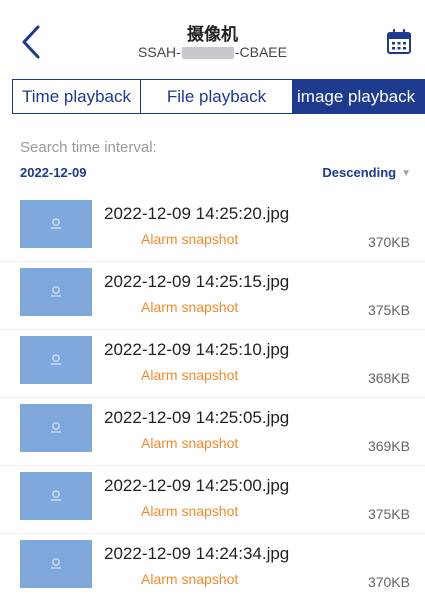  Describe the element at coordinates (159, 52) in the screenshot. I see `device-id-prefix: SSAH-` at that location.